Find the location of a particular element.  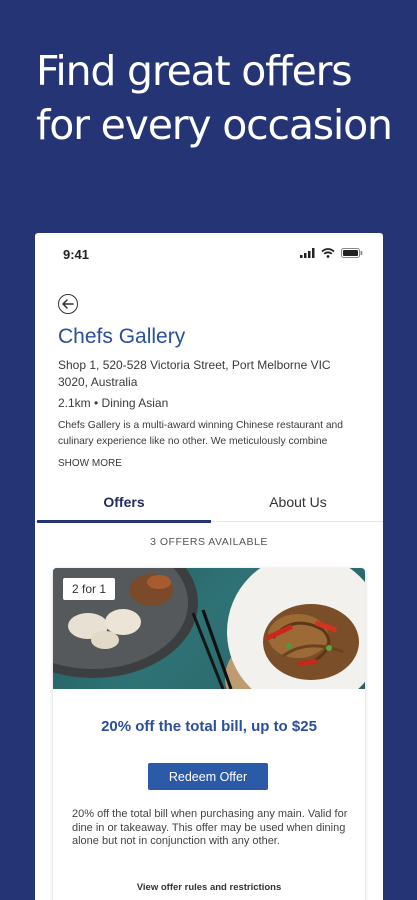

restaurant-name: Chefs Gallery is located at coordinates (122, 336).